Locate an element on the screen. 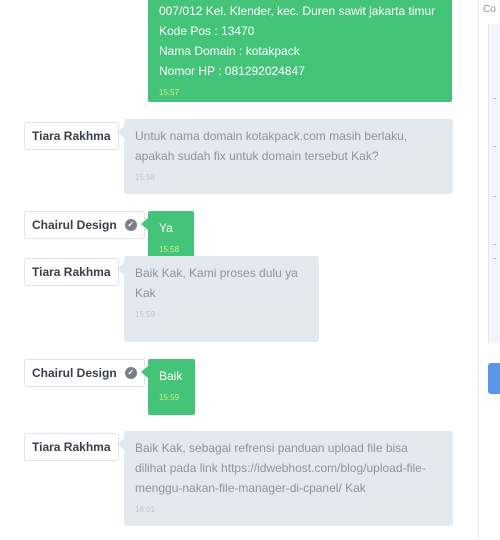 This screenshot has width=500, height=540. message-line: Nama Domain : kotakpack is located at coordinates (229, 51).